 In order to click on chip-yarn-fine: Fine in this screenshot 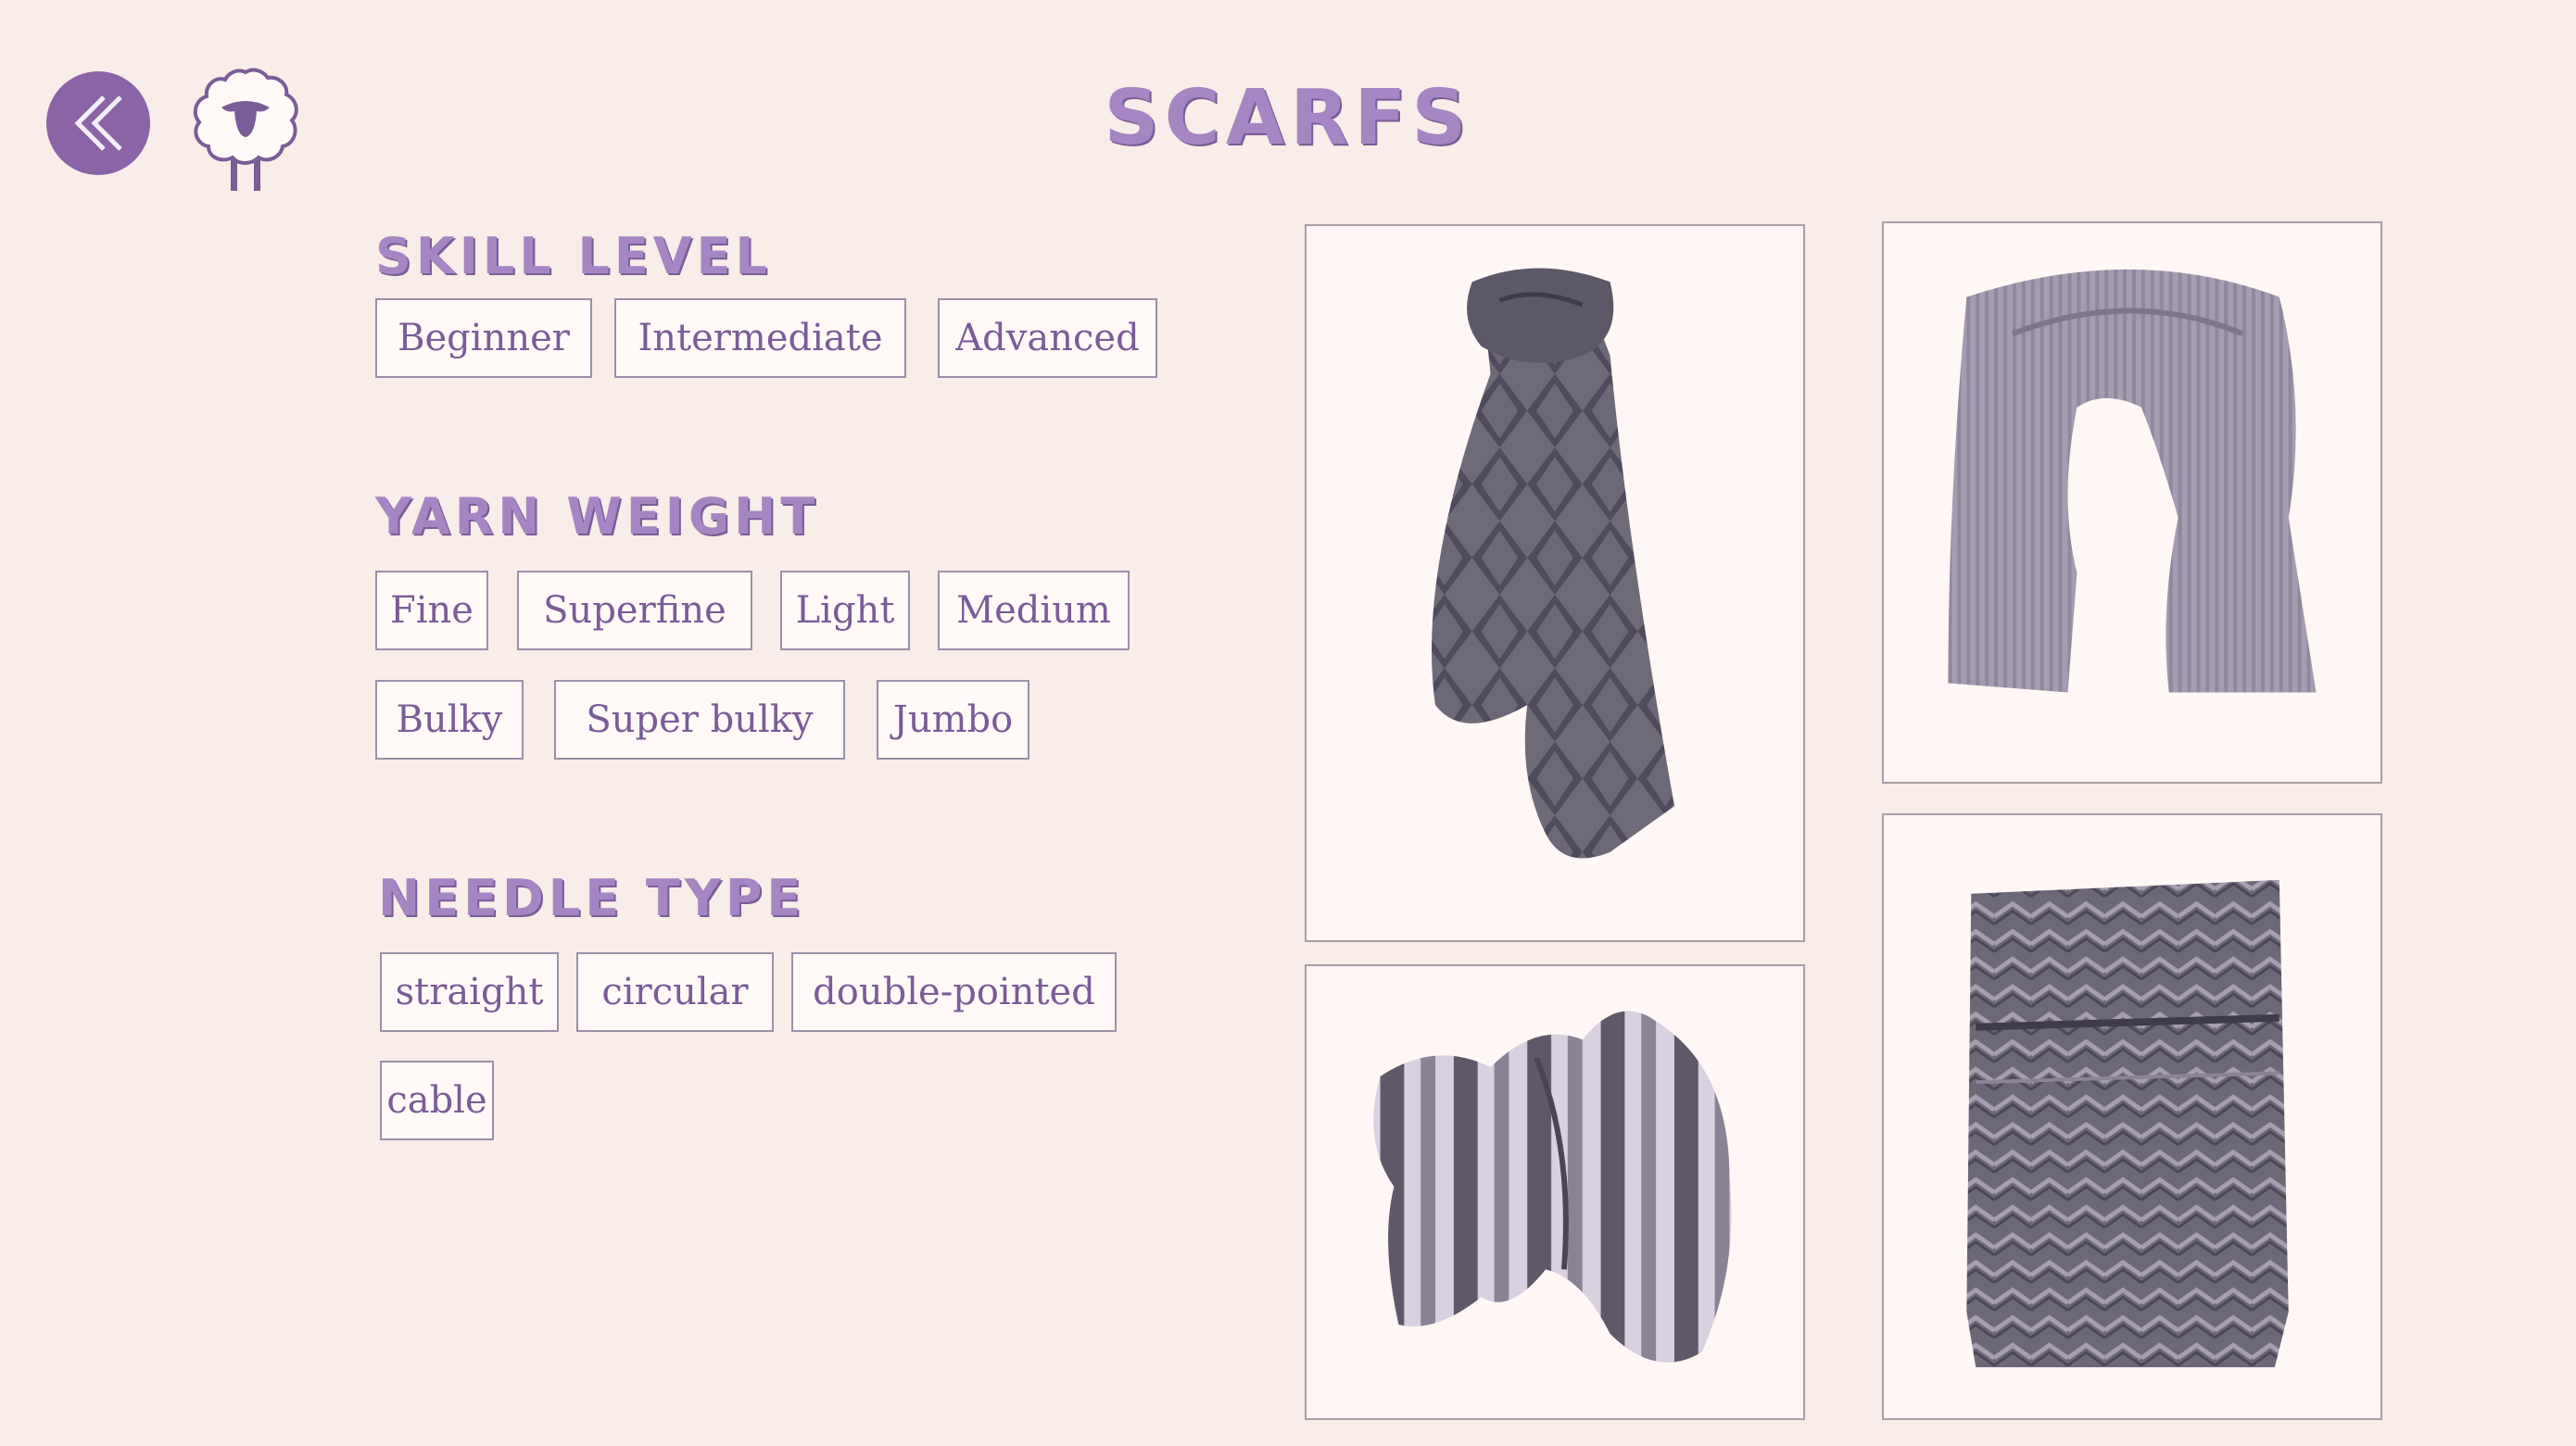, I will do `click(431, 610)`.